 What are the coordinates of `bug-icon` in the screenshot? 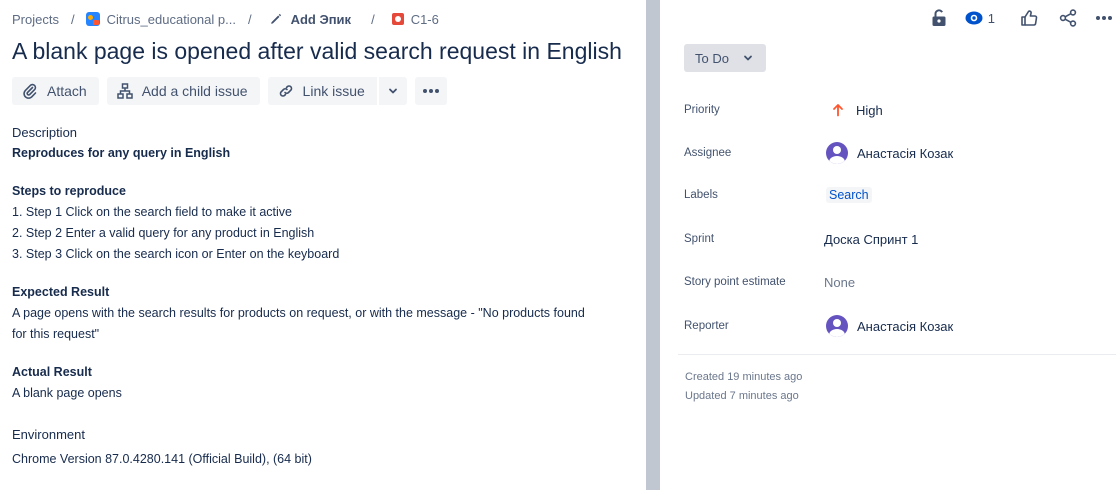 It's located at (397, 19).